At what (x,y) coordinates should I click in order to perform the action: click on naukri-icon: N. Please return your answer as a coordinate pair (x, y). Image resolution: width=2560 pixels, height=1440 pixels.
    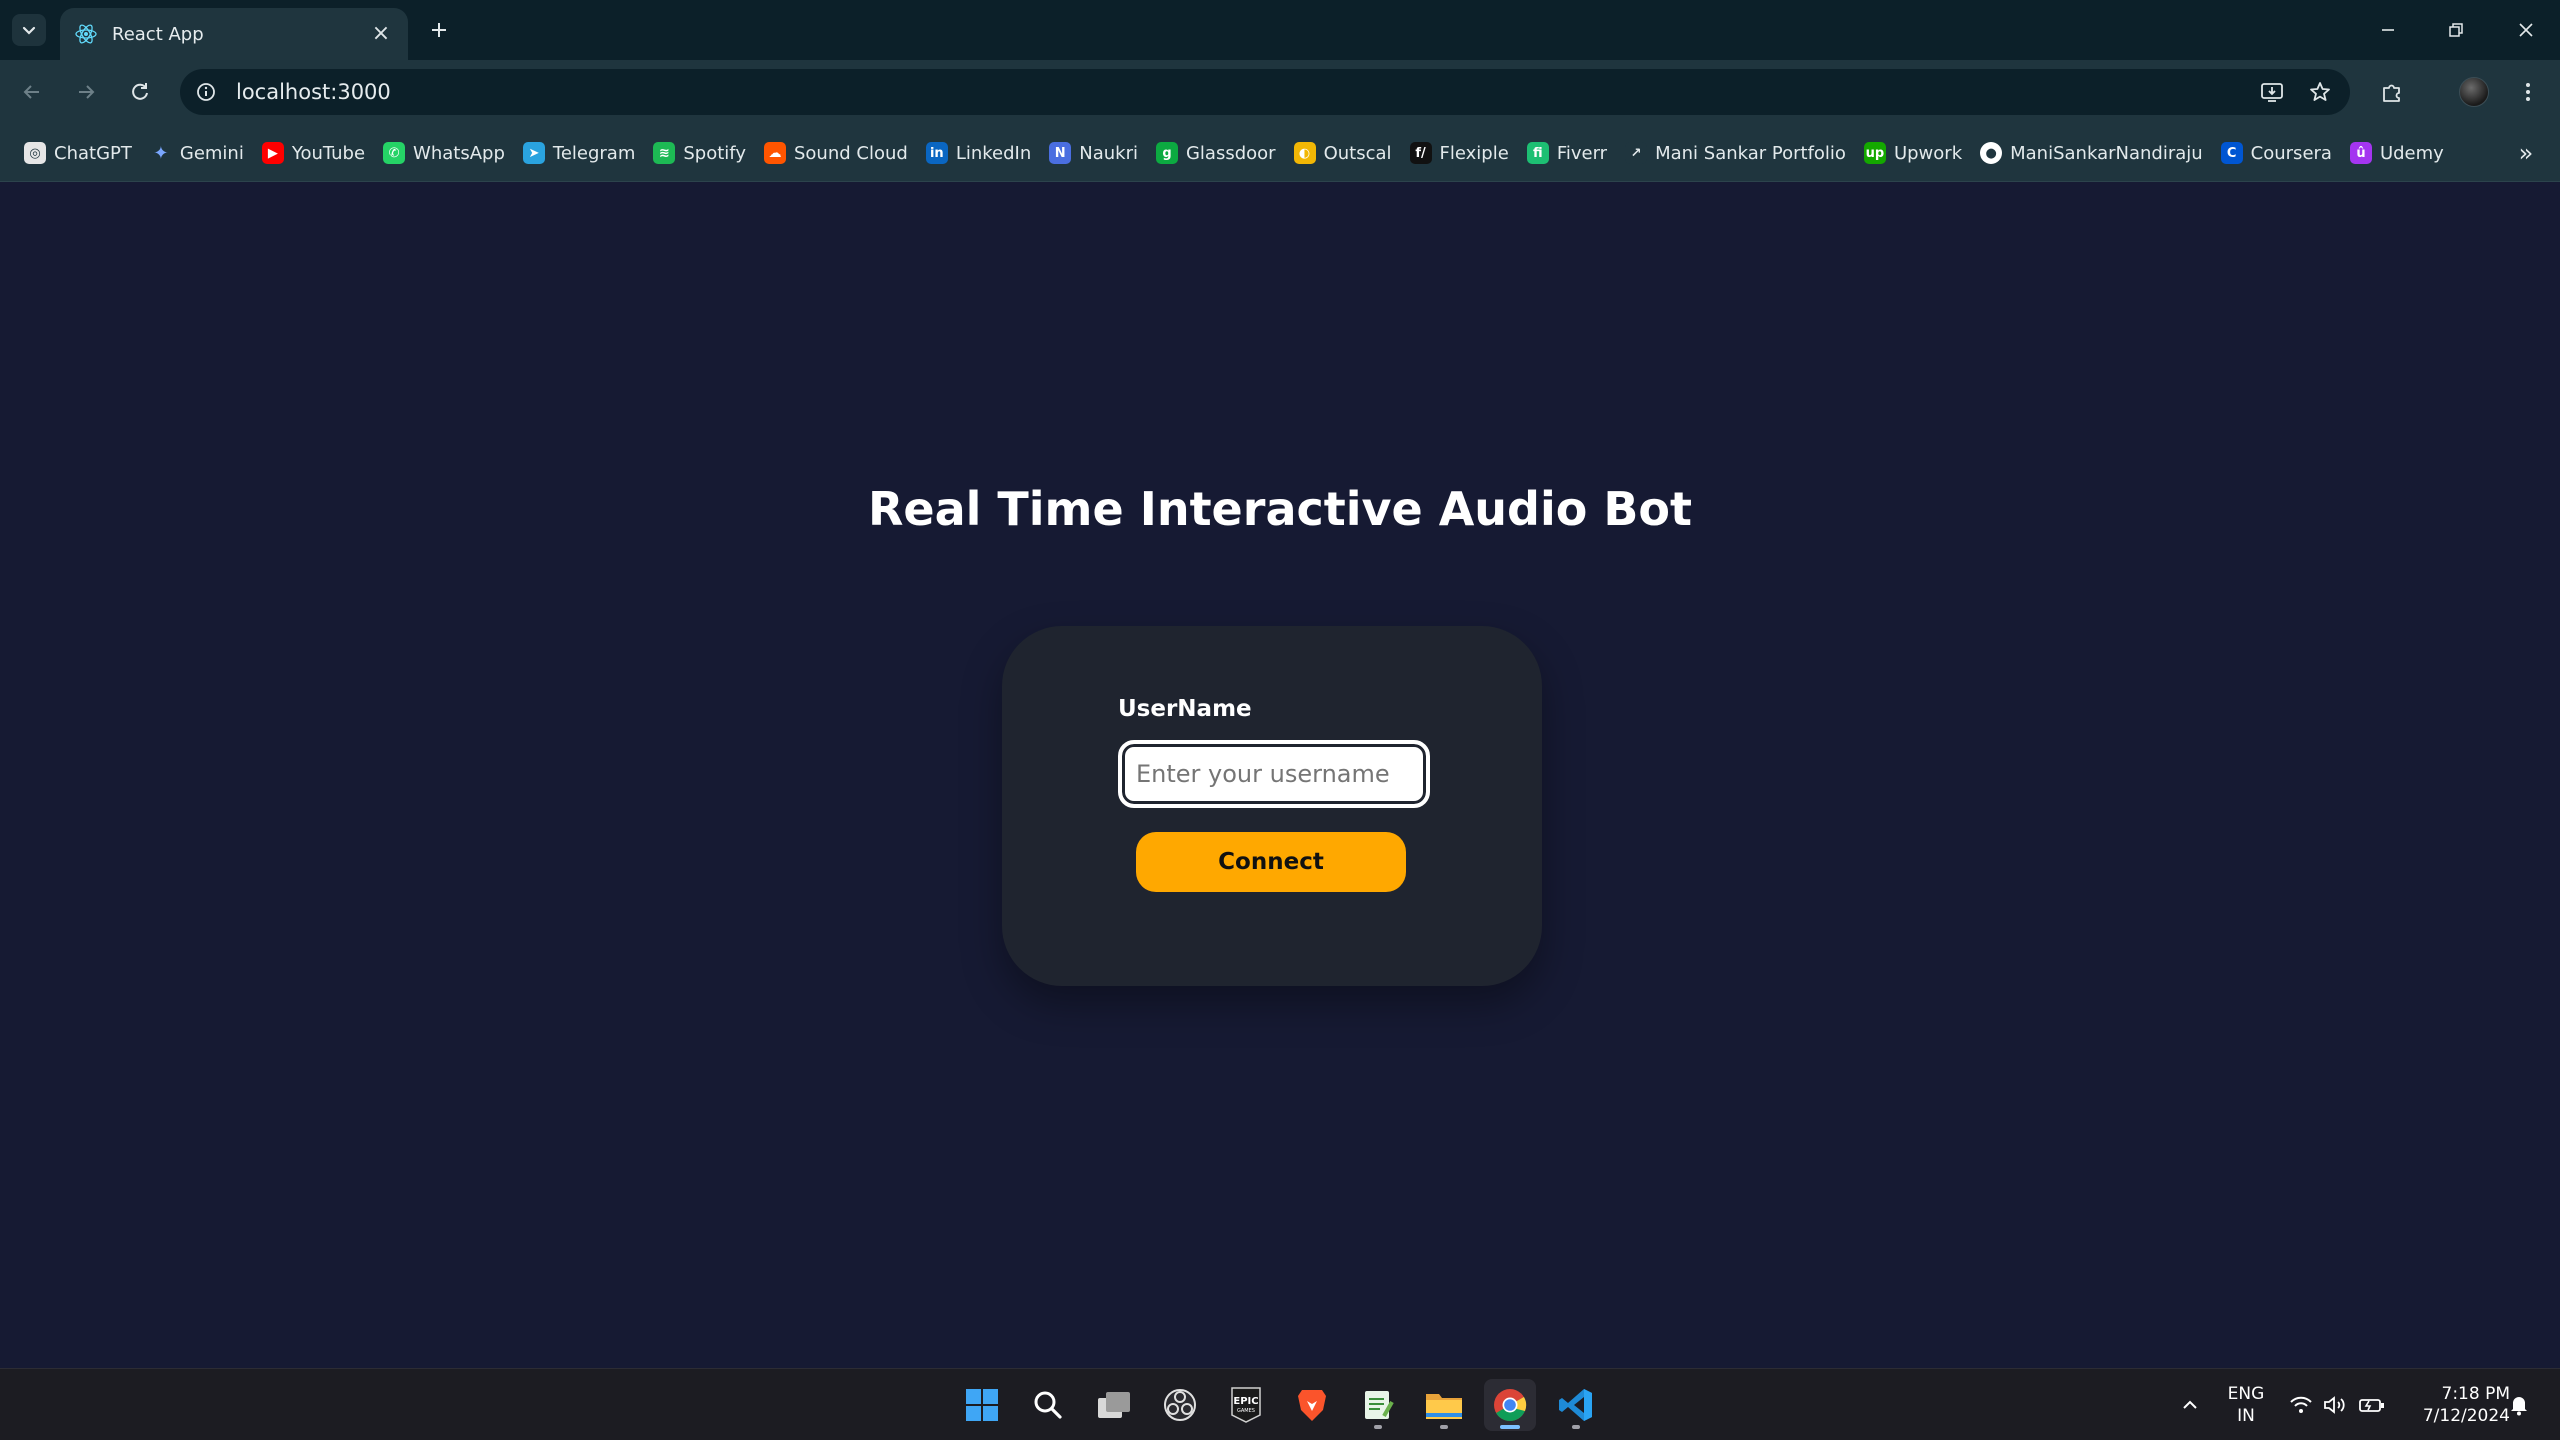
    Looking at the image, I should click on (1060, 153).